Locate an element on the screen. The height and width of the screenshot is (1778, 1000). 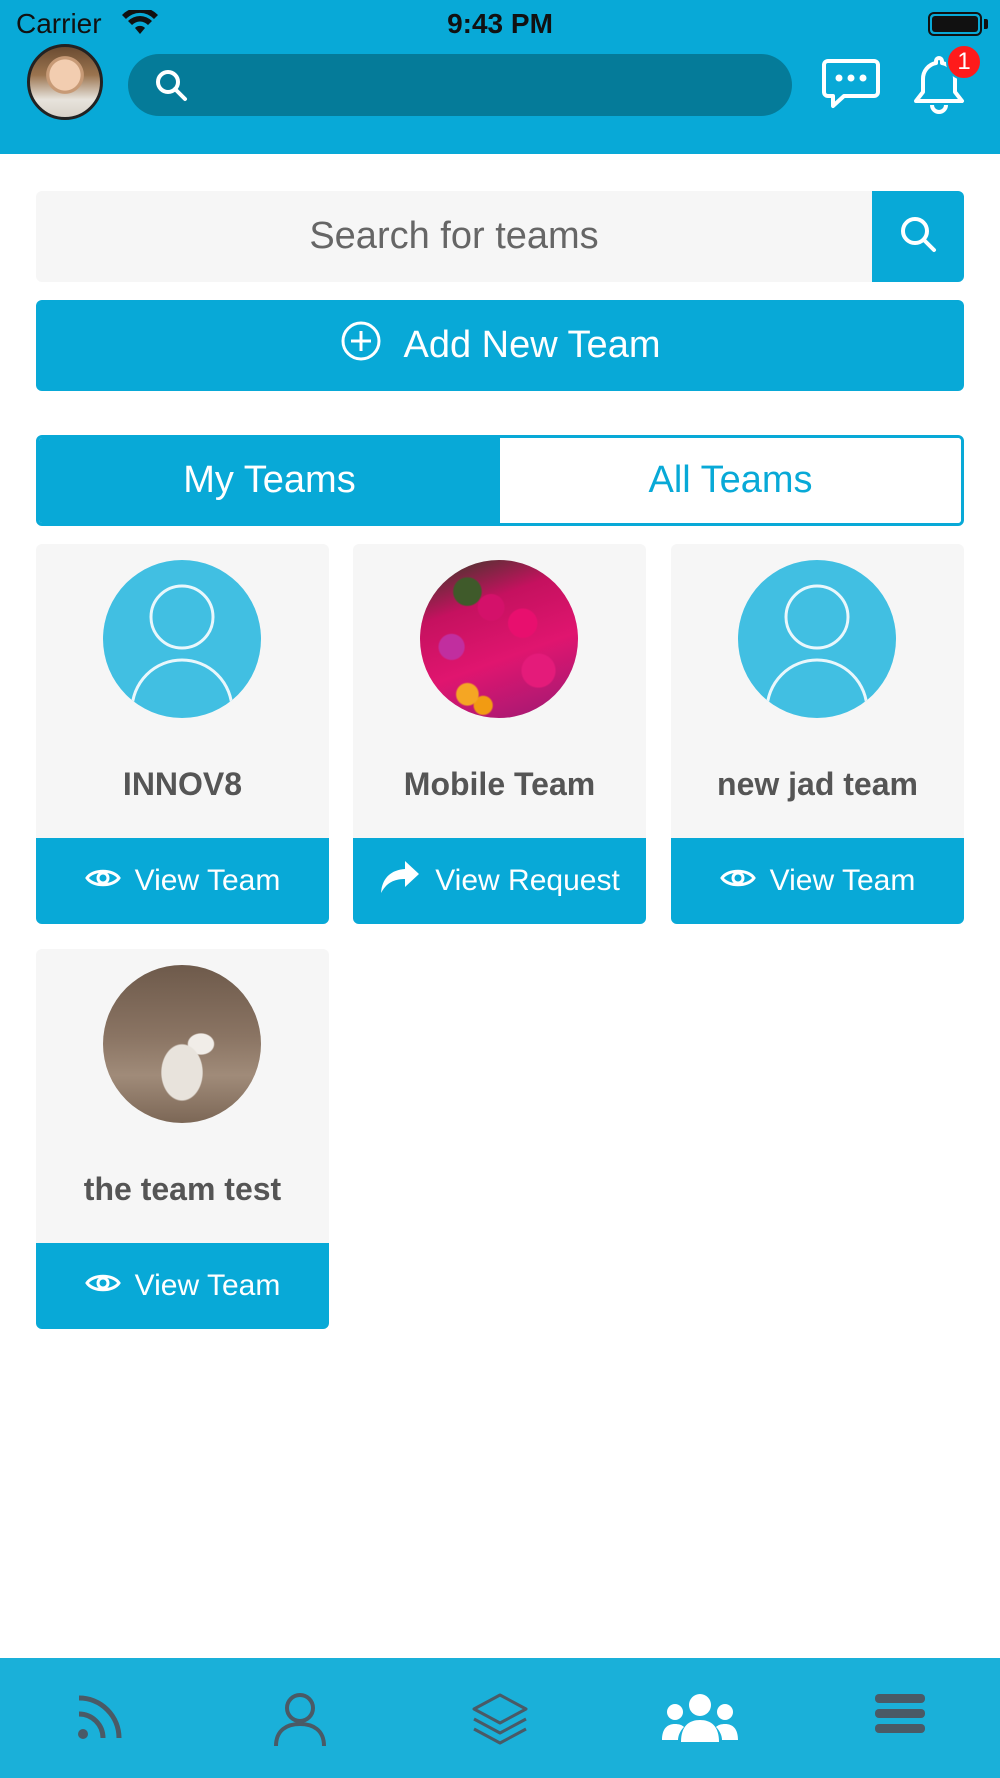
nav-teams is located at coordinates (700, 1718).